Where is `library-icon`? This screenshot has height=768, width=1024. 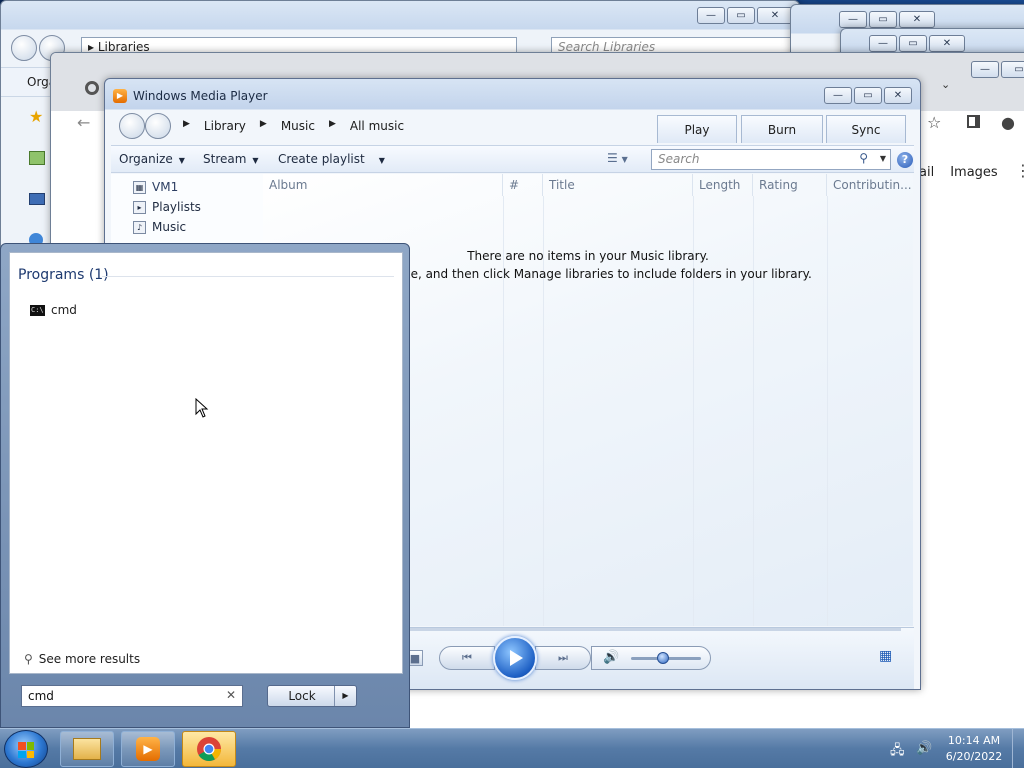
library-icon is located at coordinates (37, 158).